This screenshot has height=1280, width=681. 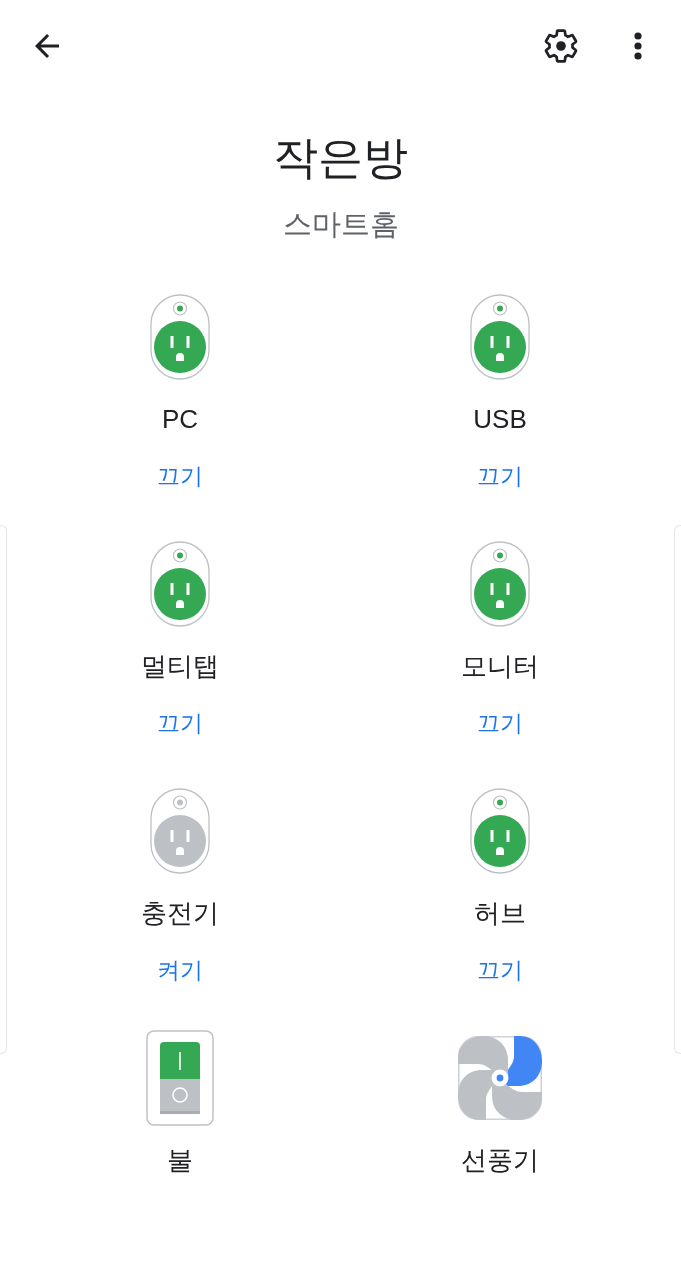 What do you see at coordinates (180, 1078) in the screenshot?
I see `rocker-switch-icon` at bounding box center [180, 1078].